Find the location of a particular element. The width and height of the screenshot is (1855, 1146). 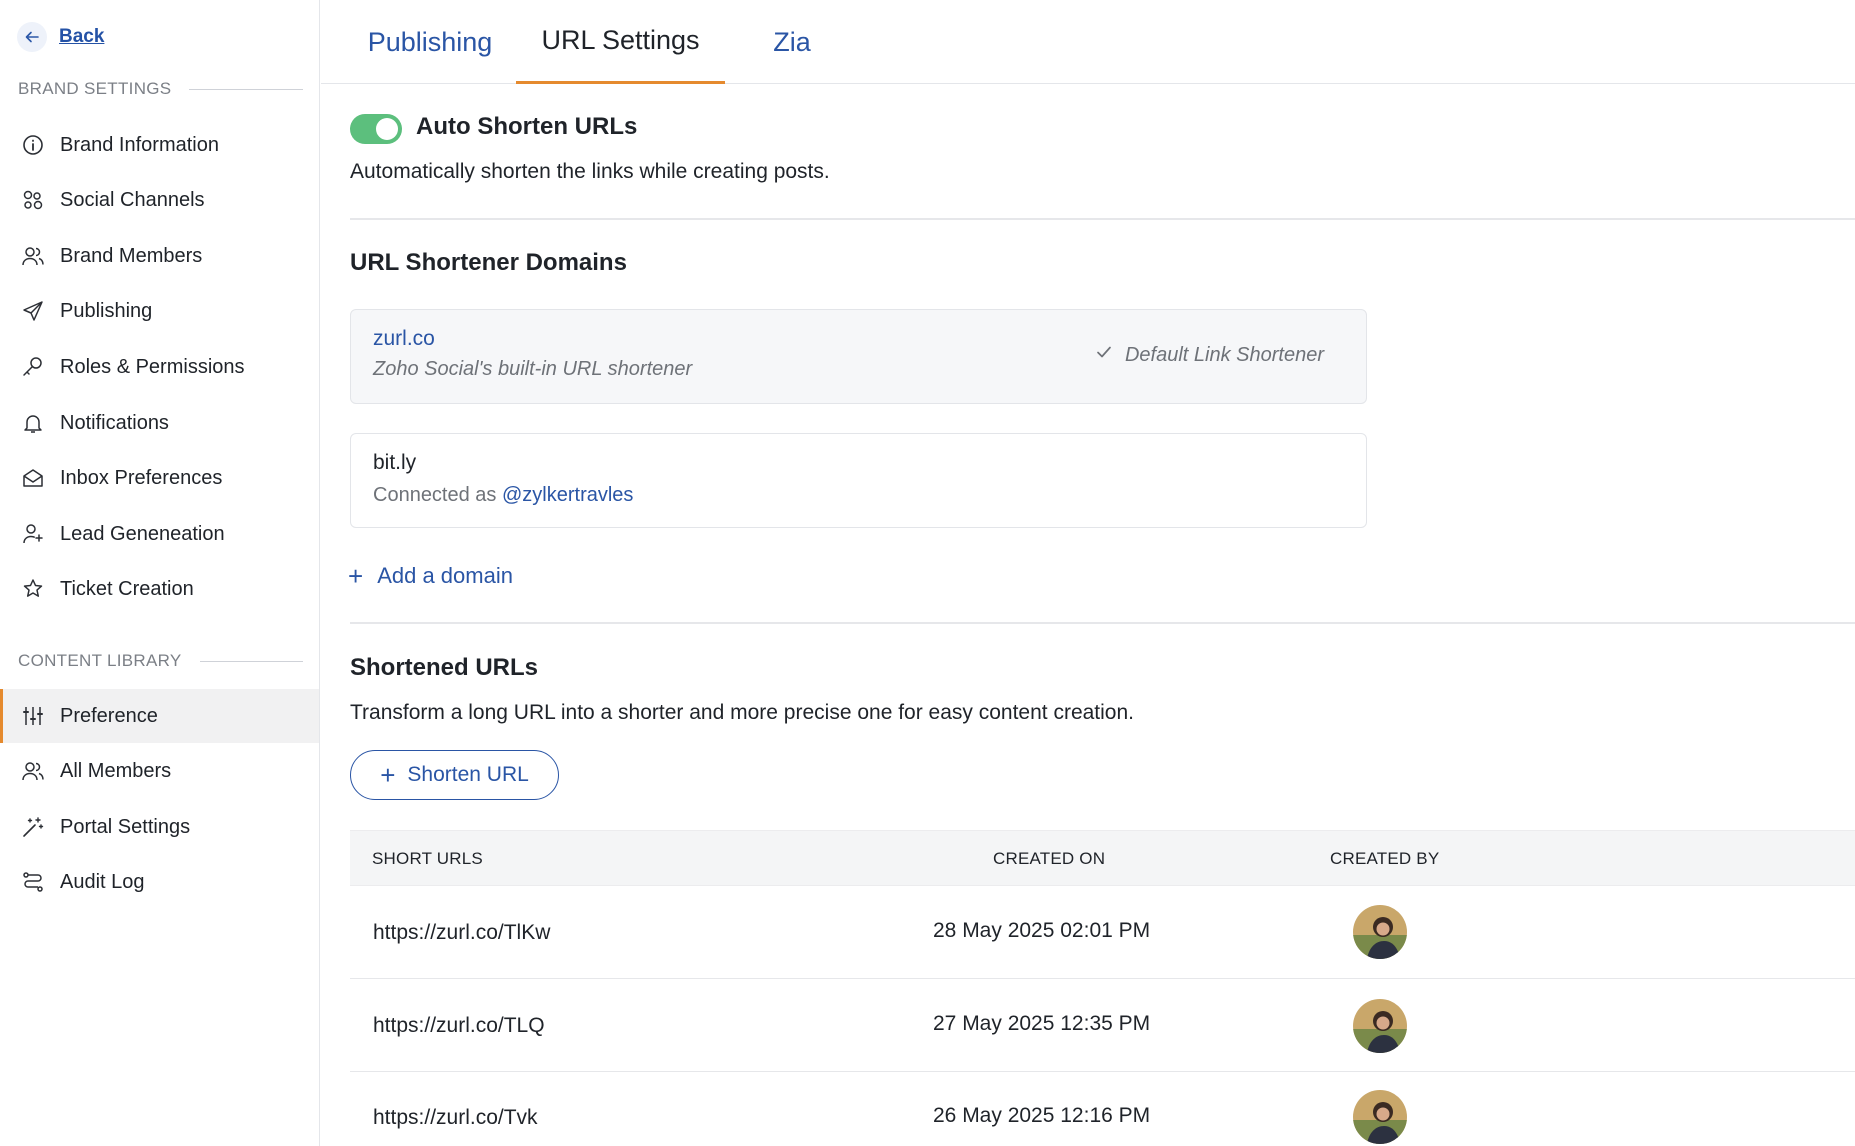

table-header: SHORT URLS CREATED ON CREATED BY is located at coordinates (1102, 858).